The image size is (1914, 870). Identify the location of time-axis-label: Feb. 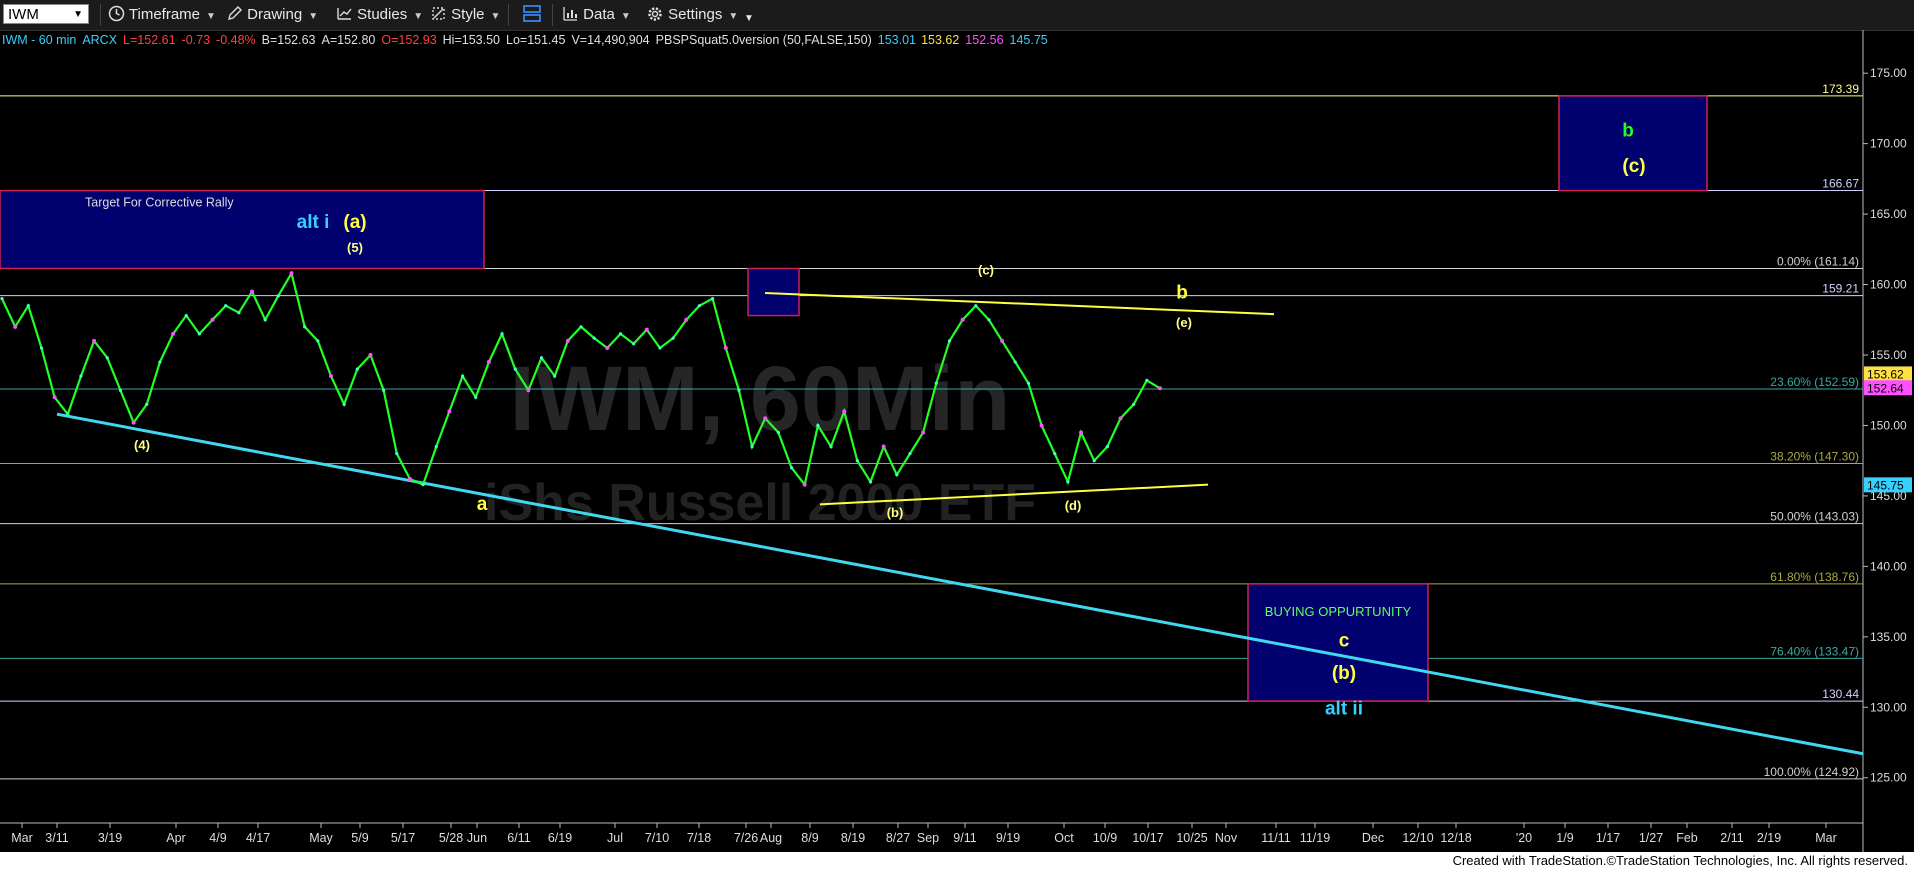
(1687, 838).